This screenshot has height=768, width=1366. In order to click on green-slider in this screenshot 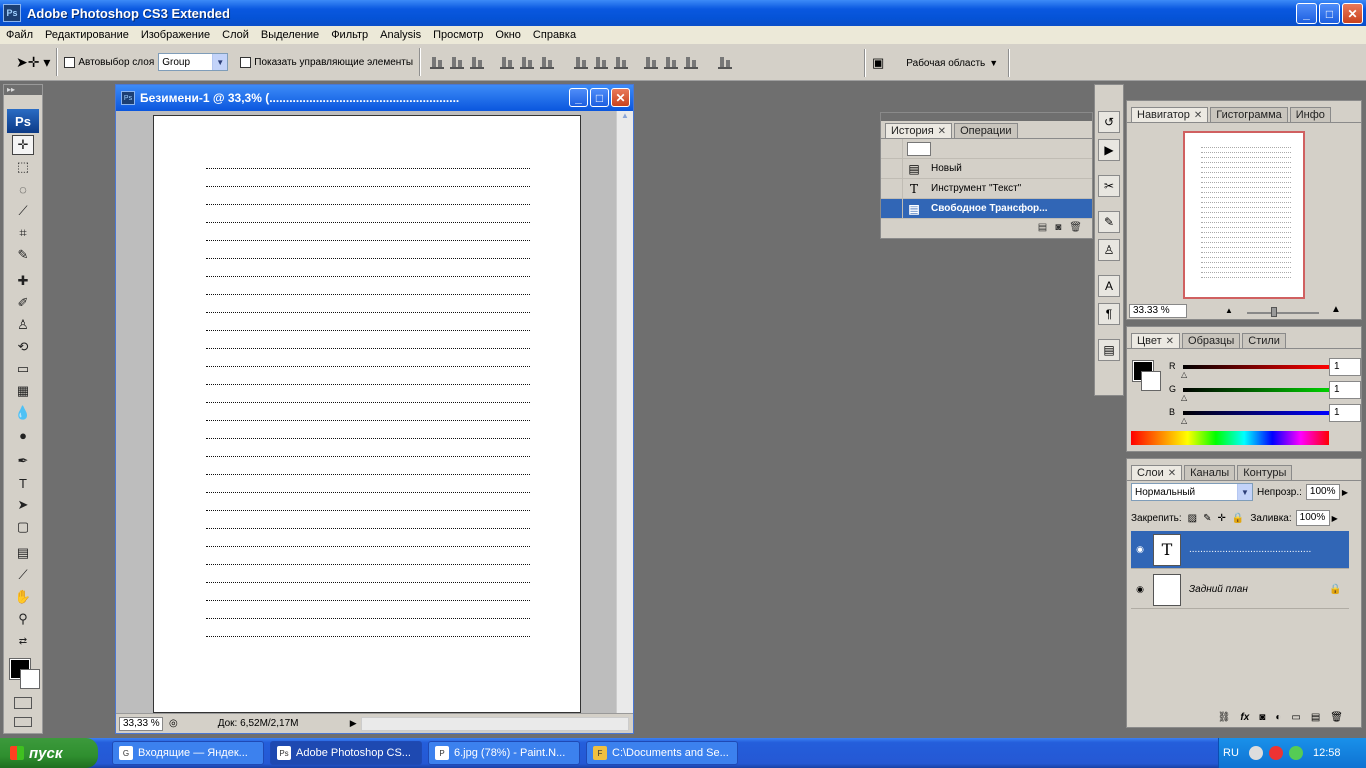, I will do `click(1256, 390)`.